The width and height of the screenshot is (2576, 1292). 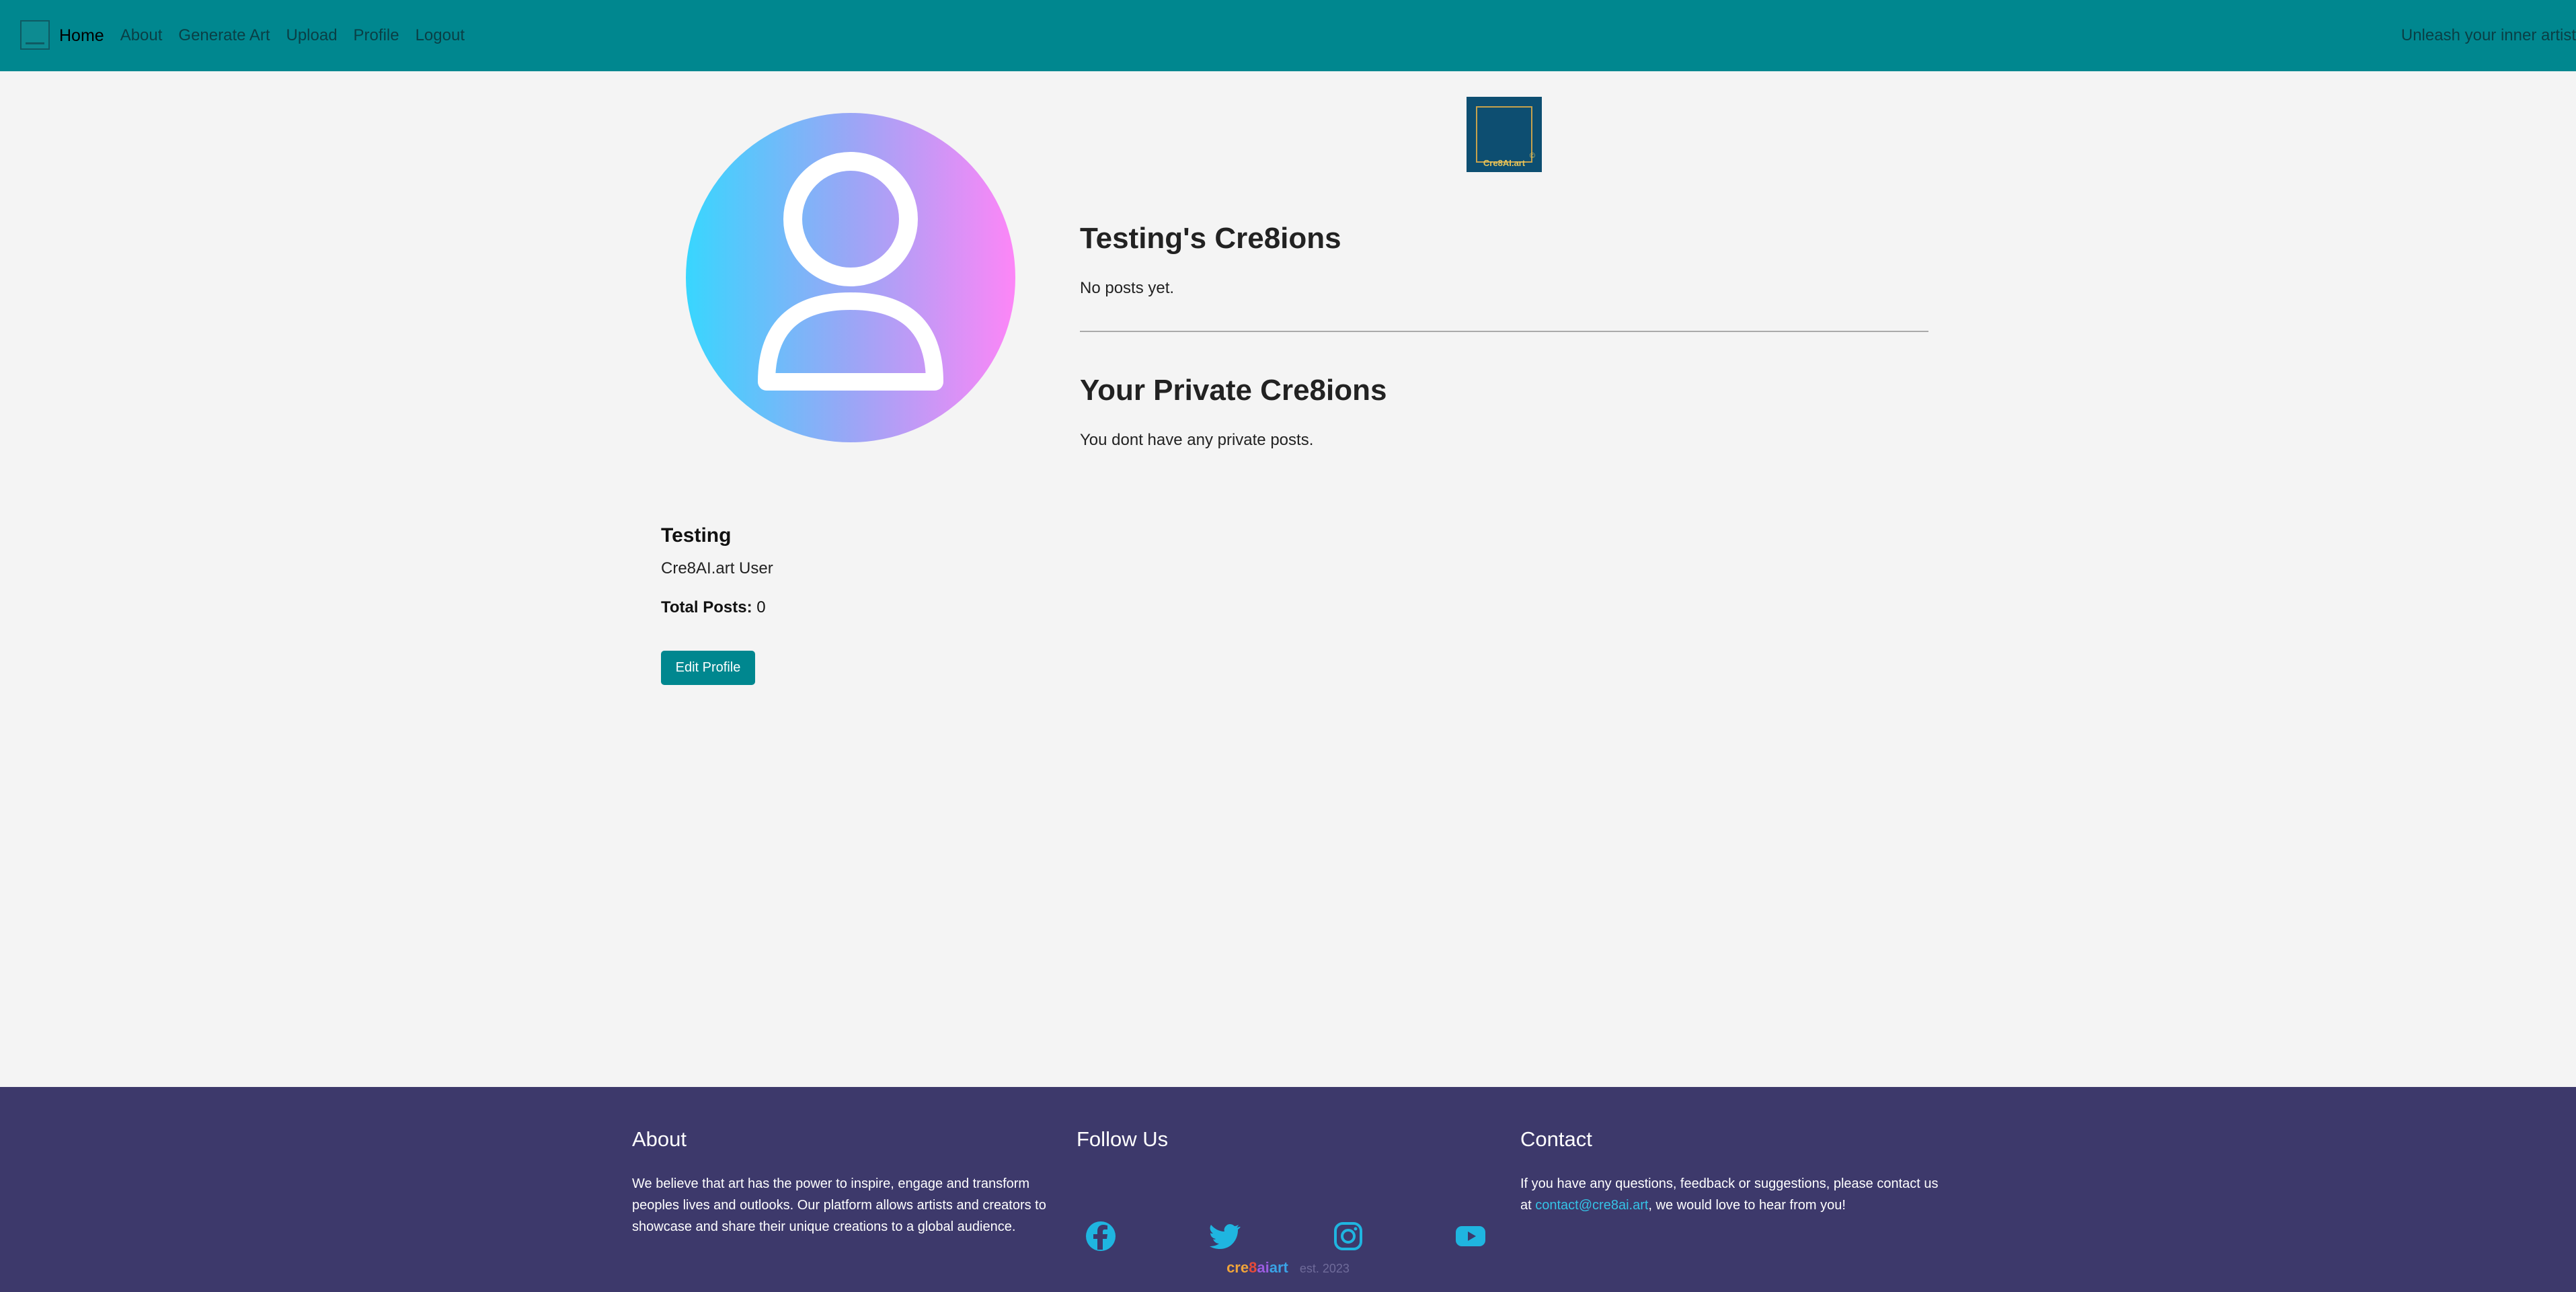 What do you see at coordinates (312, 35) in the screenshot?
I see `nav-upload-link: Upload` at bounding box center [312, 35].